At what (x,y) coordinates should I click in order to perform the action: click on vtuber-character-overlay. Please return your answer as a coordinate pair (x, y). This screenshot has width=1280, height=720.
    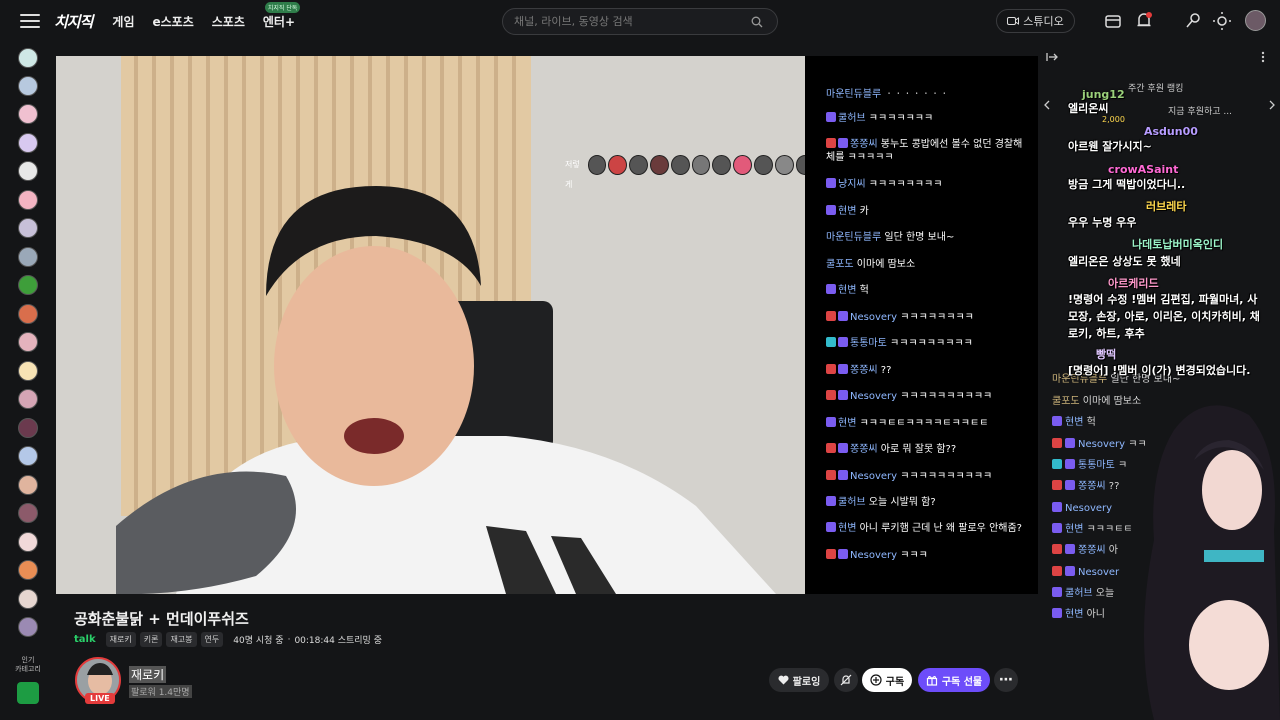
    Looking at the image, I should click on (1212, 562).